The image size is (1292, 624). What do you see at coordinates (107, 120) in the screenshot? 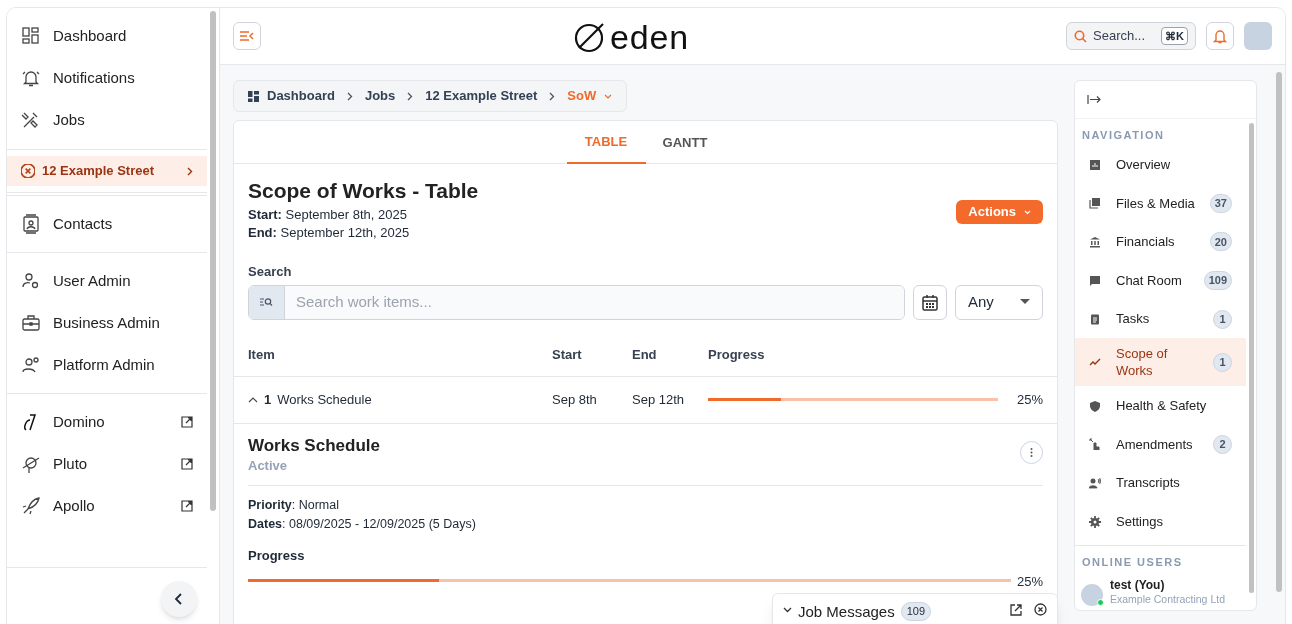
I see `sidebar-item: Jobs` at bounding box center [107, 120].